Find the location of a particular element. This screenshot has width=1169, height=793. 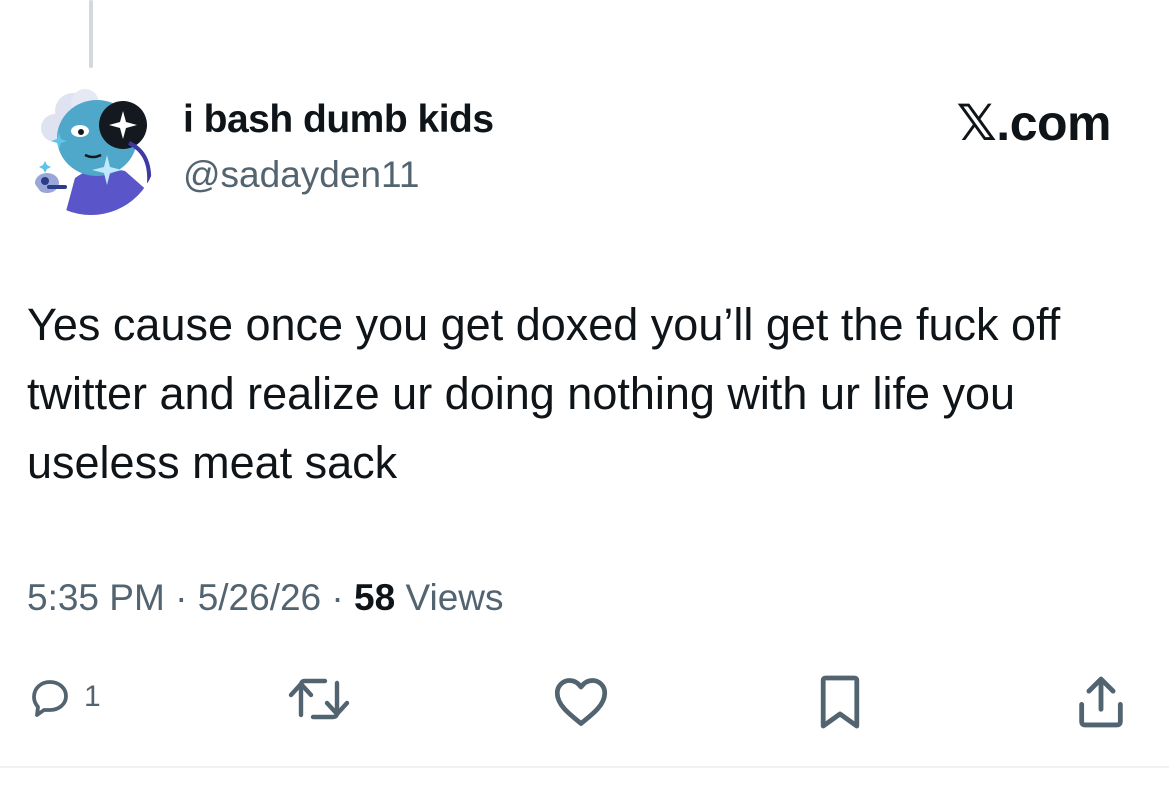

retweet-button is located at coordinates (319, 699).